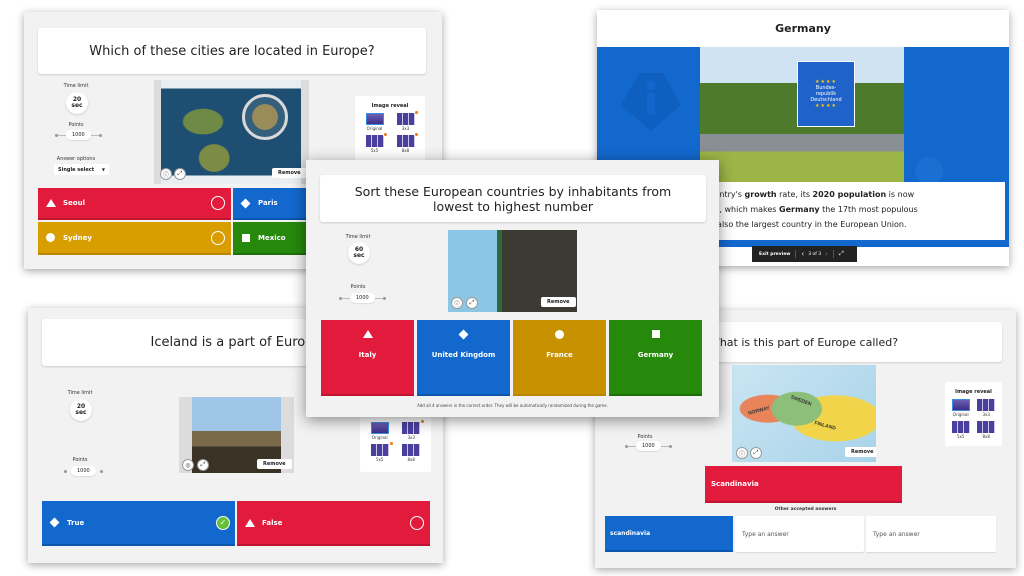 The height and width of the screenshot is (576, 1024). What do you see at coordinates (134, 204) in the screenshot?
I see `answer-option-1: Seoul` at bounding box center [134, 204].